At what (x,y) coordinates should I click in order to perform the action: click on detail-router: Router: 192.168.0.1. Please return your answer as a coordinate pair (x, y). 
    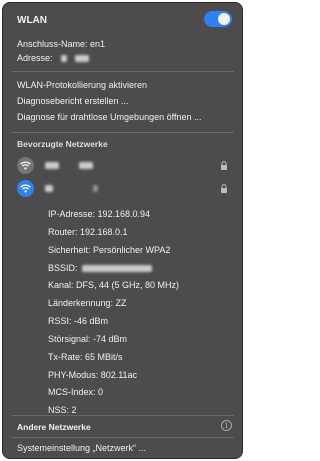
    Looking at the image, I should click on (88, 232).